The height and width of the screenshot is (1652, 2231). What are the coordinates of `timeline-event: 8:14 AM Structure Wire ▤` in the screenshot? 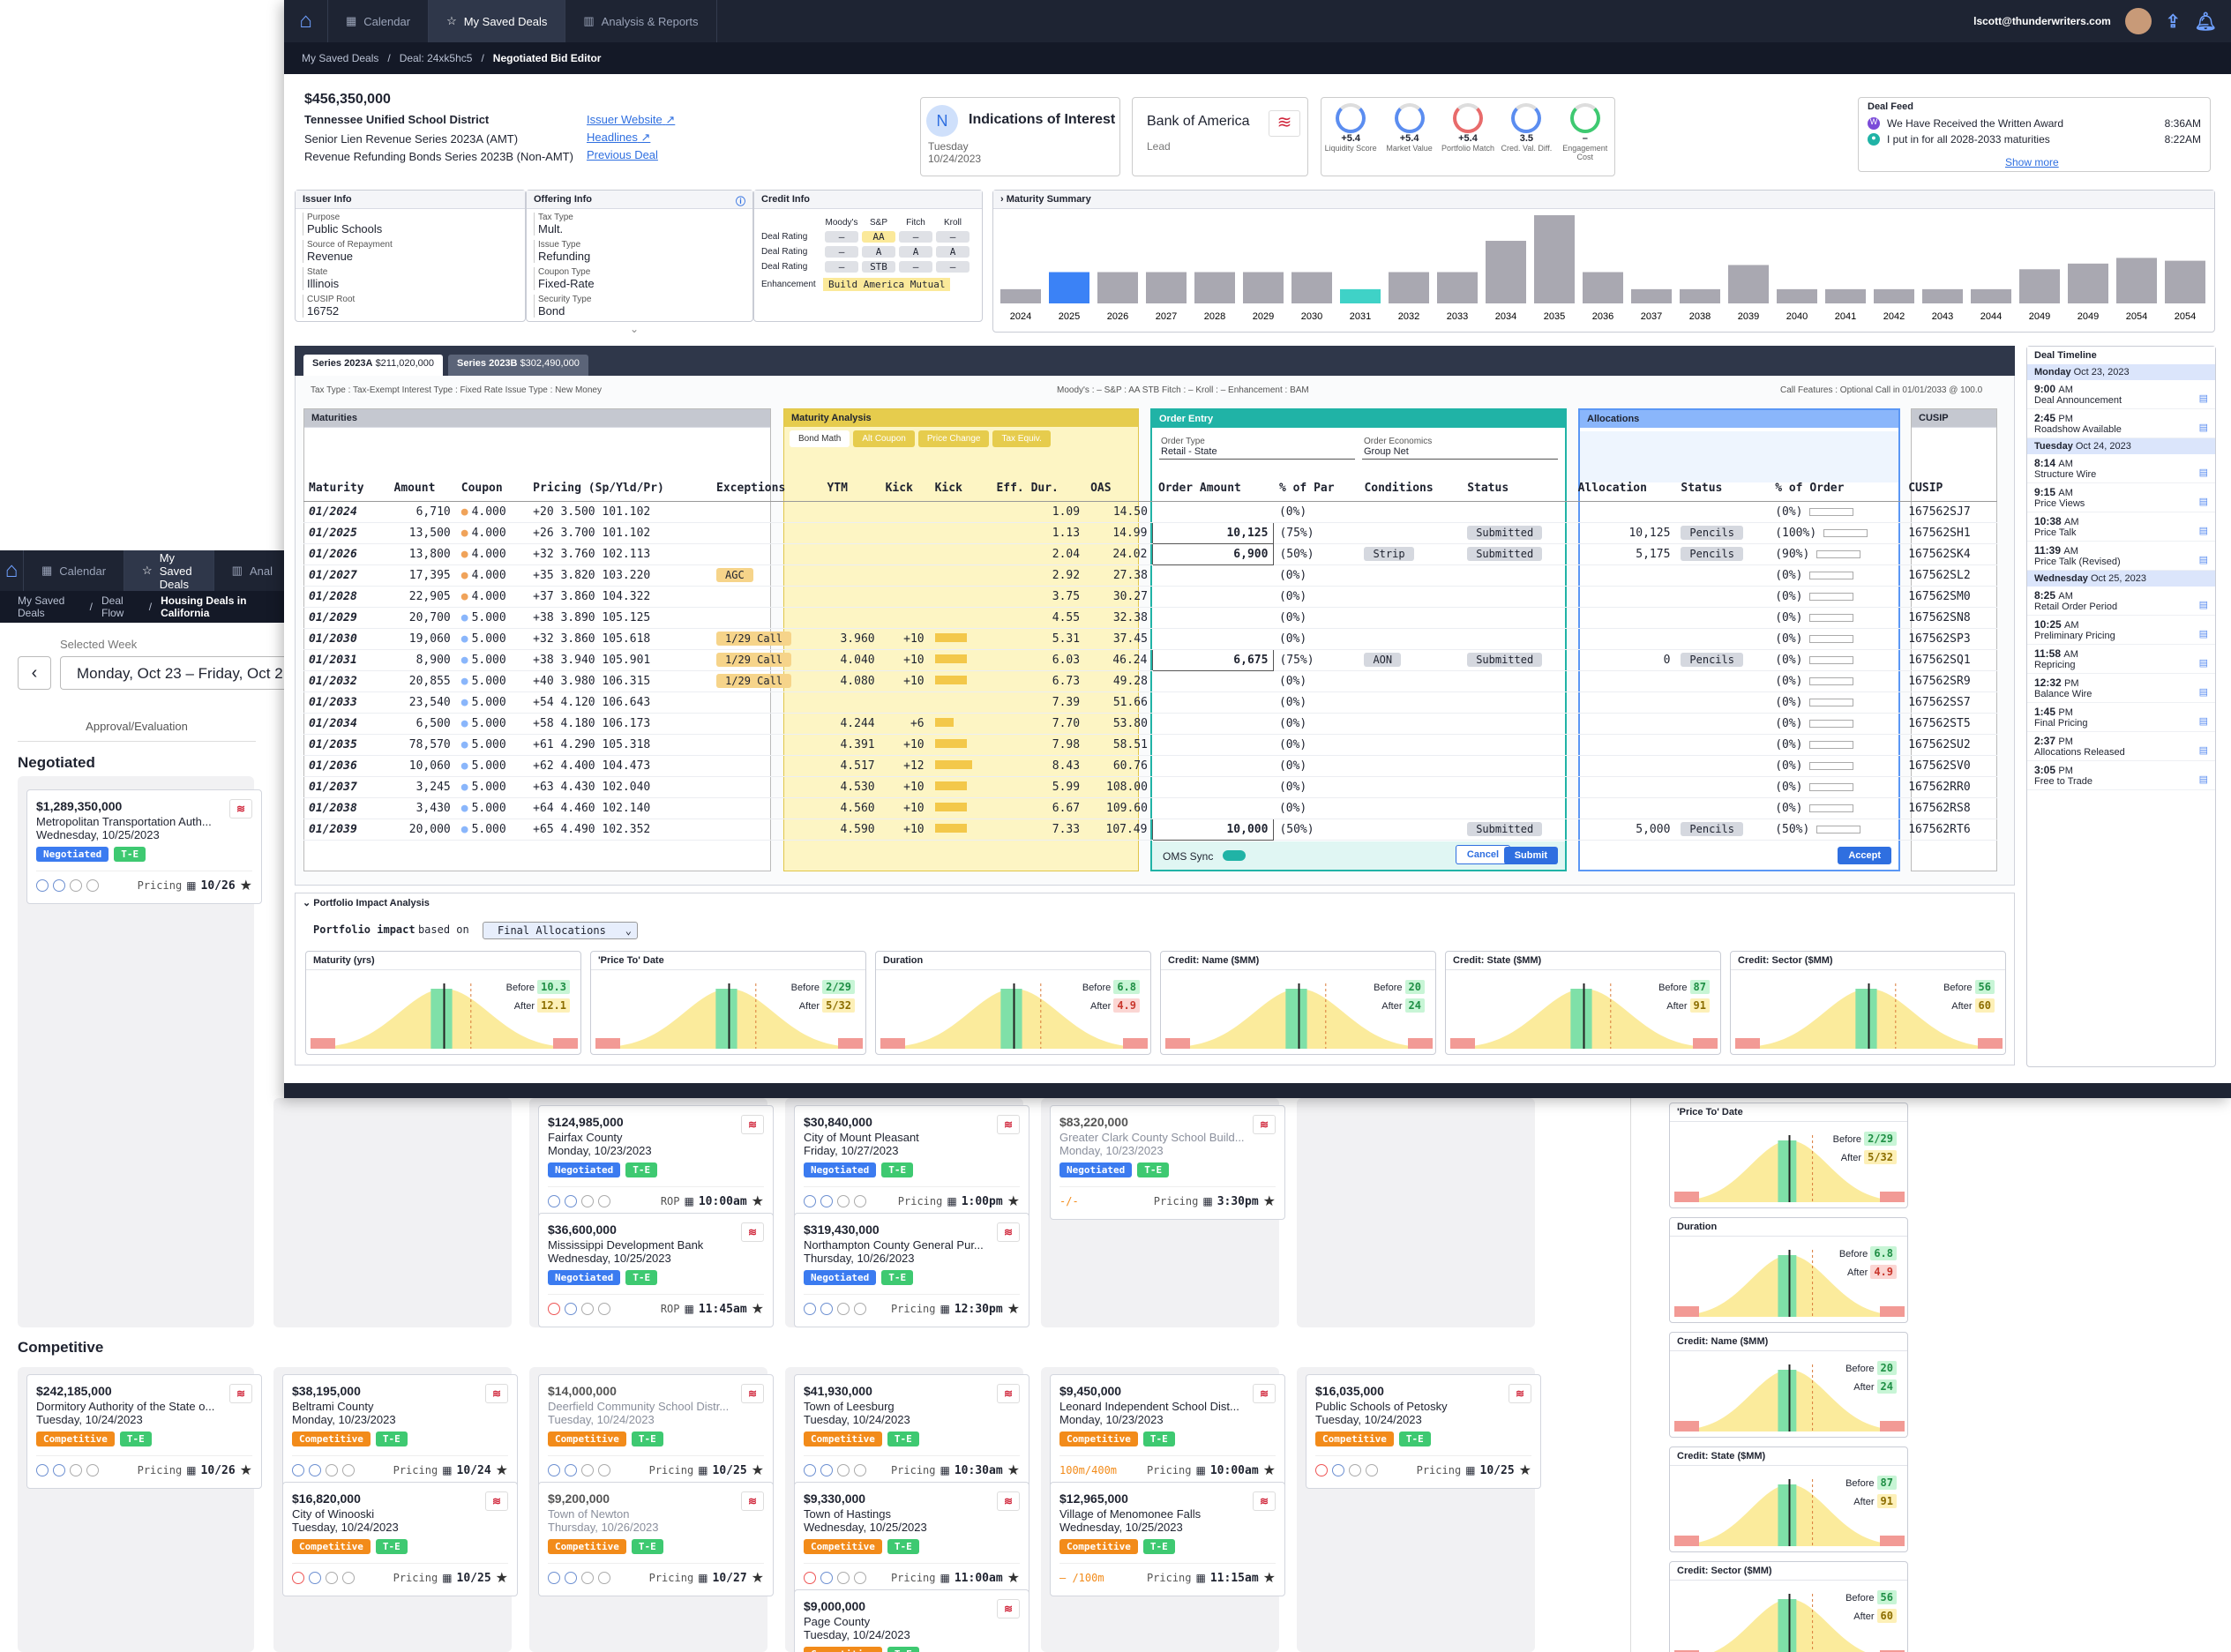 It's located at (2121, 468).